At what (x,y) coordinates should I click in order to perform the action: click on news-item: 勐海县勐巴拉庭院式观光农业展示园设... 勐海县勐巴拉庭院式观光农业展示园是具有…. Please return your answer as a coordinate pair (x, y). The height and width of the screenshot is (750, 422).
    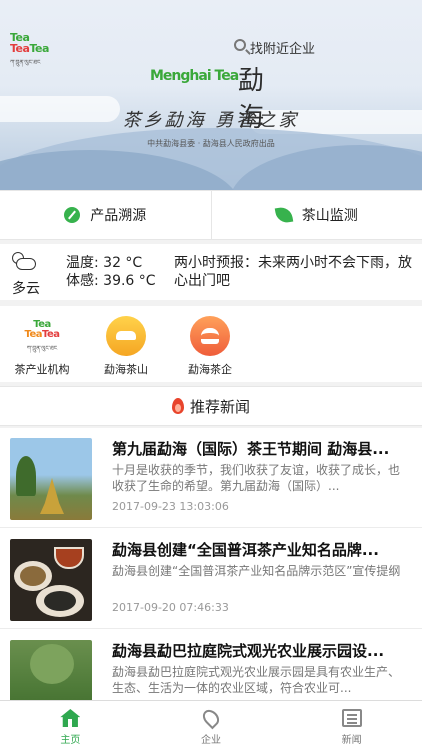
    Looking at the image, I should click on (211, 665).